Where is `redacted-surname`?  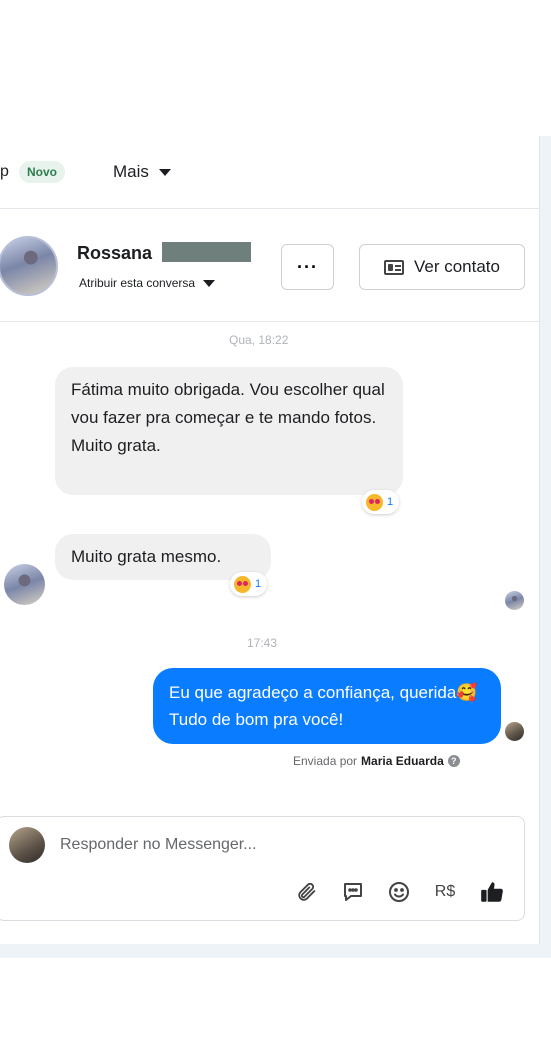
redacted-surname is located at coordinates (206, 252).